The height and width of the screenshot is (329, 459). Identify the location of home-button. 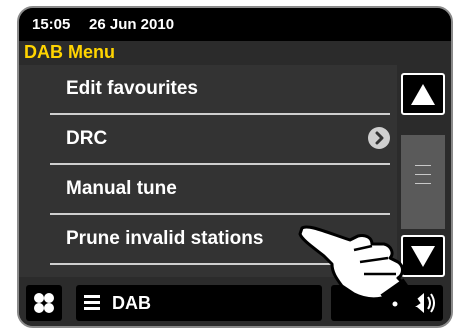
(44, 303).